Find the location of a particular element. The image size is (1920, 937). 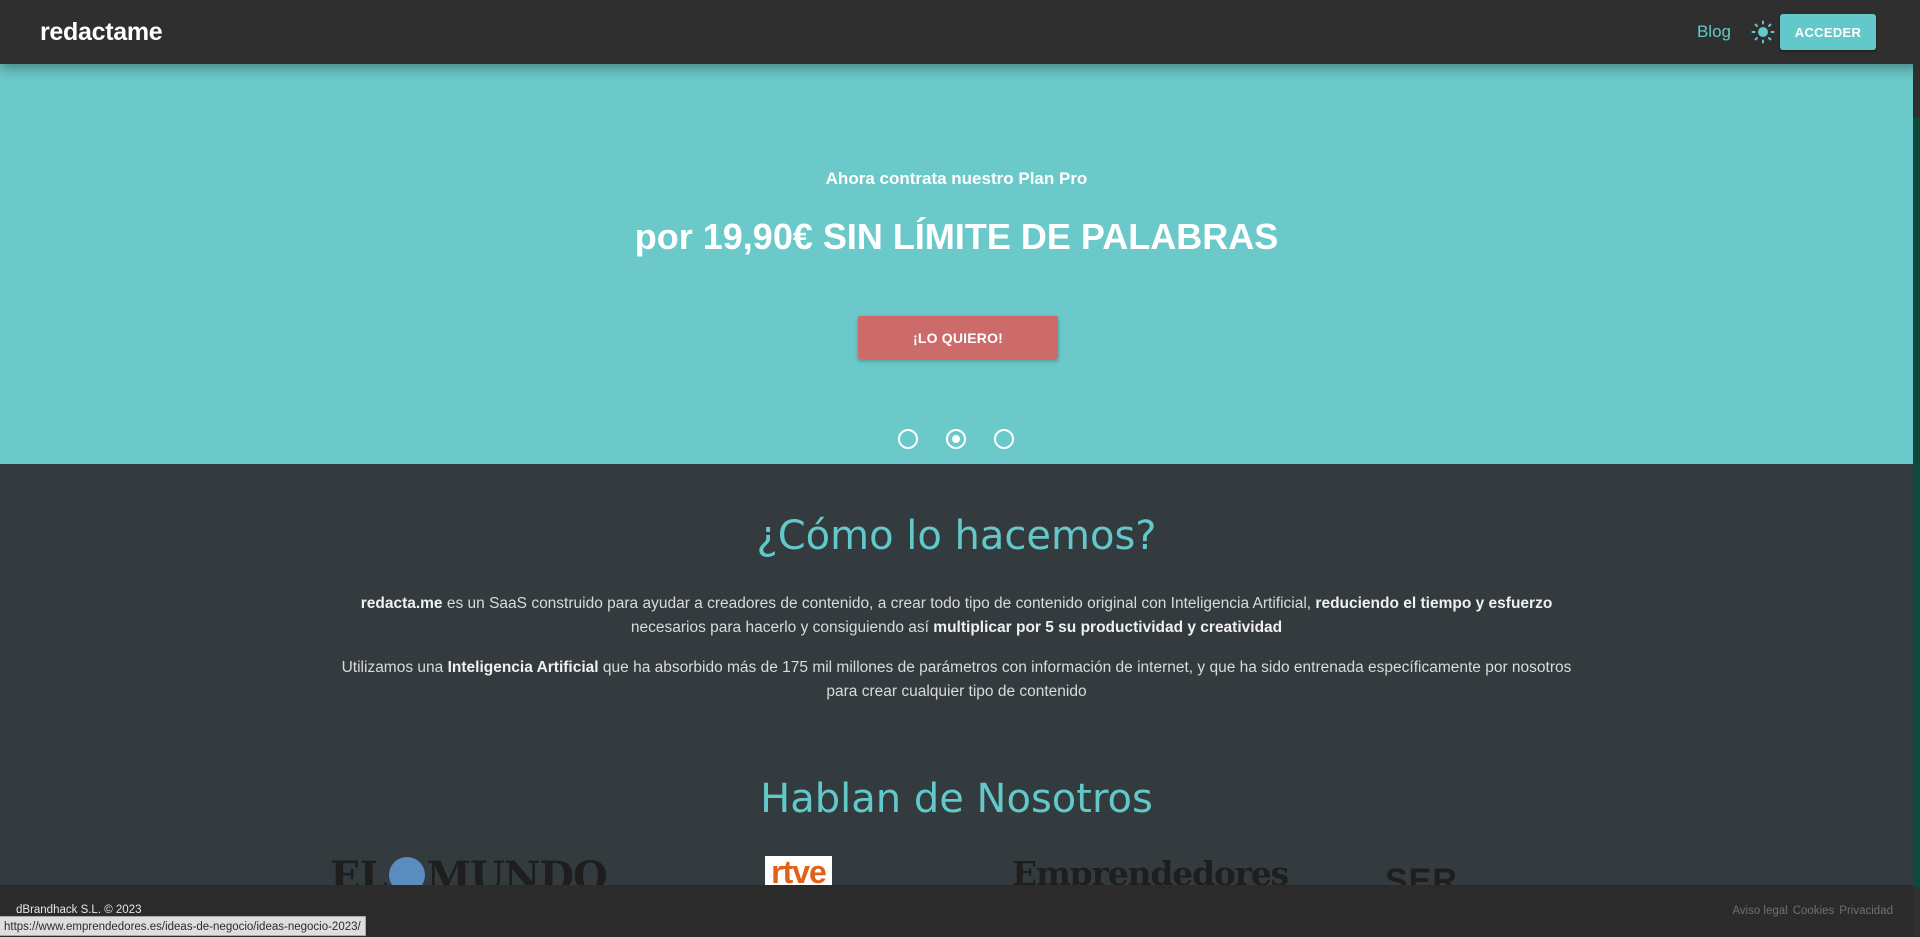

theme-toggle-button is located at coordinates (1763, 32).